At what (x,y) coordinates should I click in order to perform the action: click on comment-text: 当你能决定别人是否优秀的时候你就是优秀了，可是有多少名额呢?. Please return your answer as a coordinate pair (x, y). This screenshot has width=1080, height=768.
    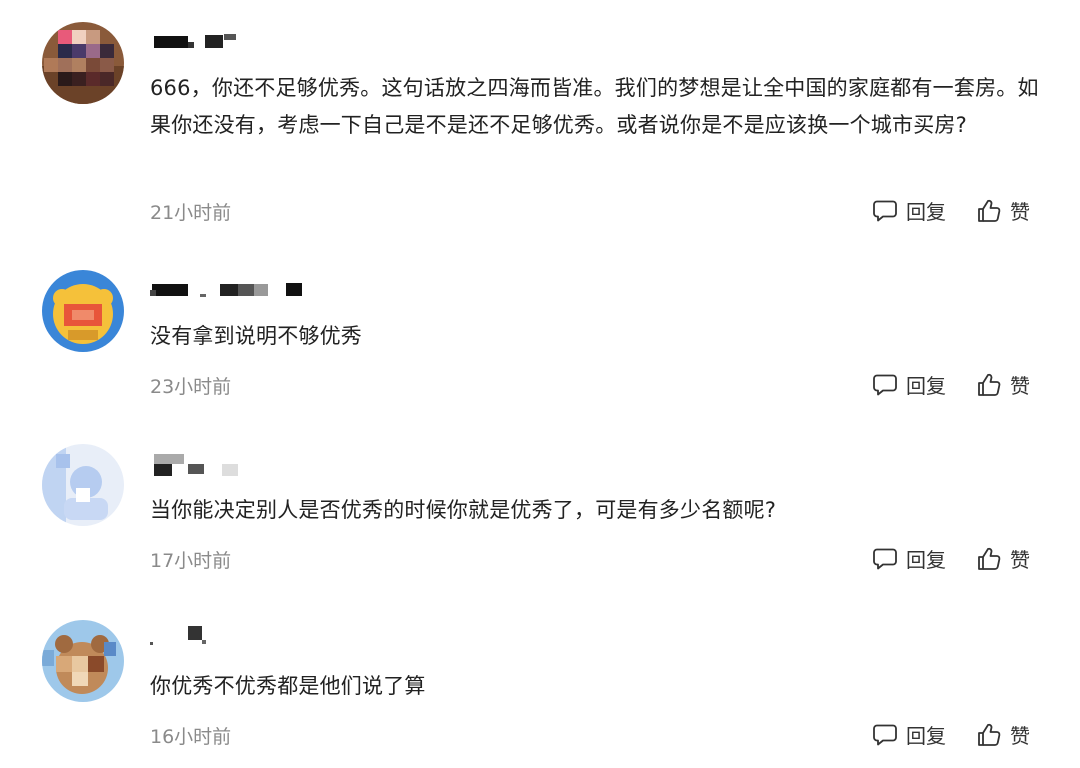
    Looking at the image, I should click on (463, 510).